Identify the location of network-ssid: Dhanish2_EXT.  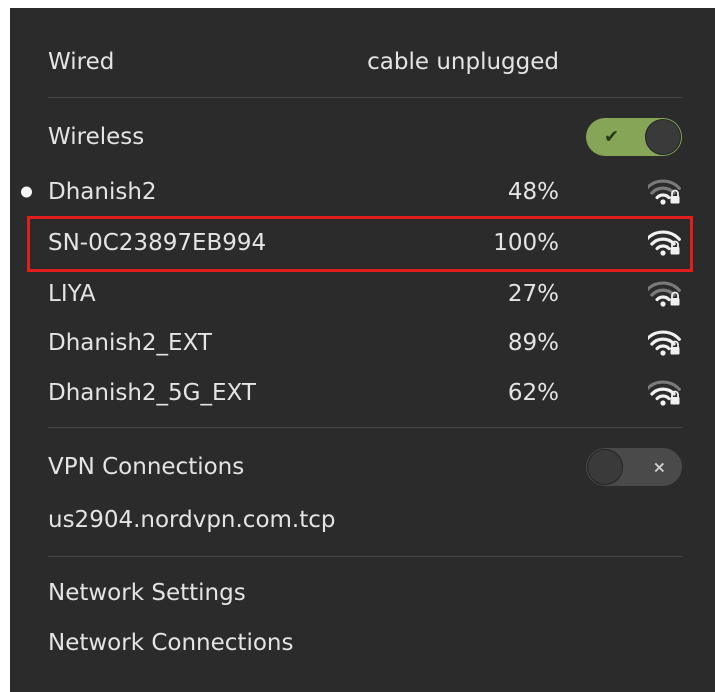
(130, 343).